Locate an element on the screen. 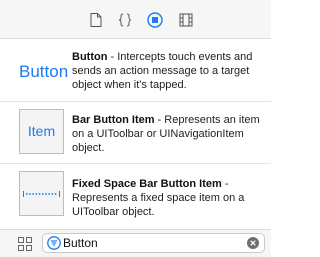  inspector-tab-bar is located at coordinates (135, 19).